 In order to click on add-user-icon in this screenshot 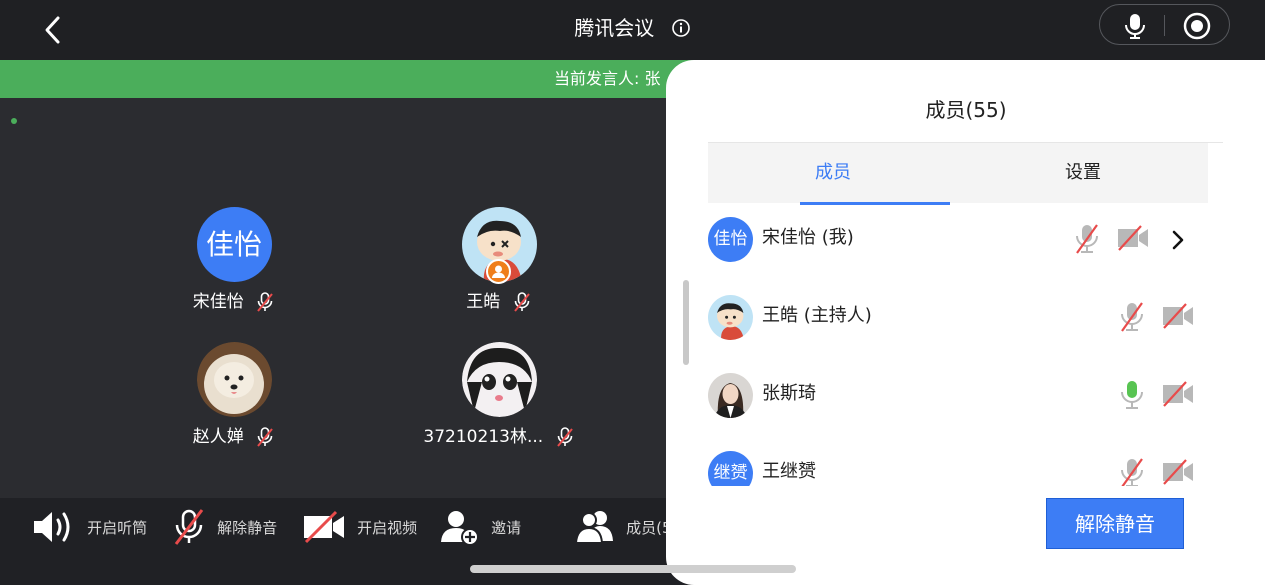, I will do `click(460, 528)`.